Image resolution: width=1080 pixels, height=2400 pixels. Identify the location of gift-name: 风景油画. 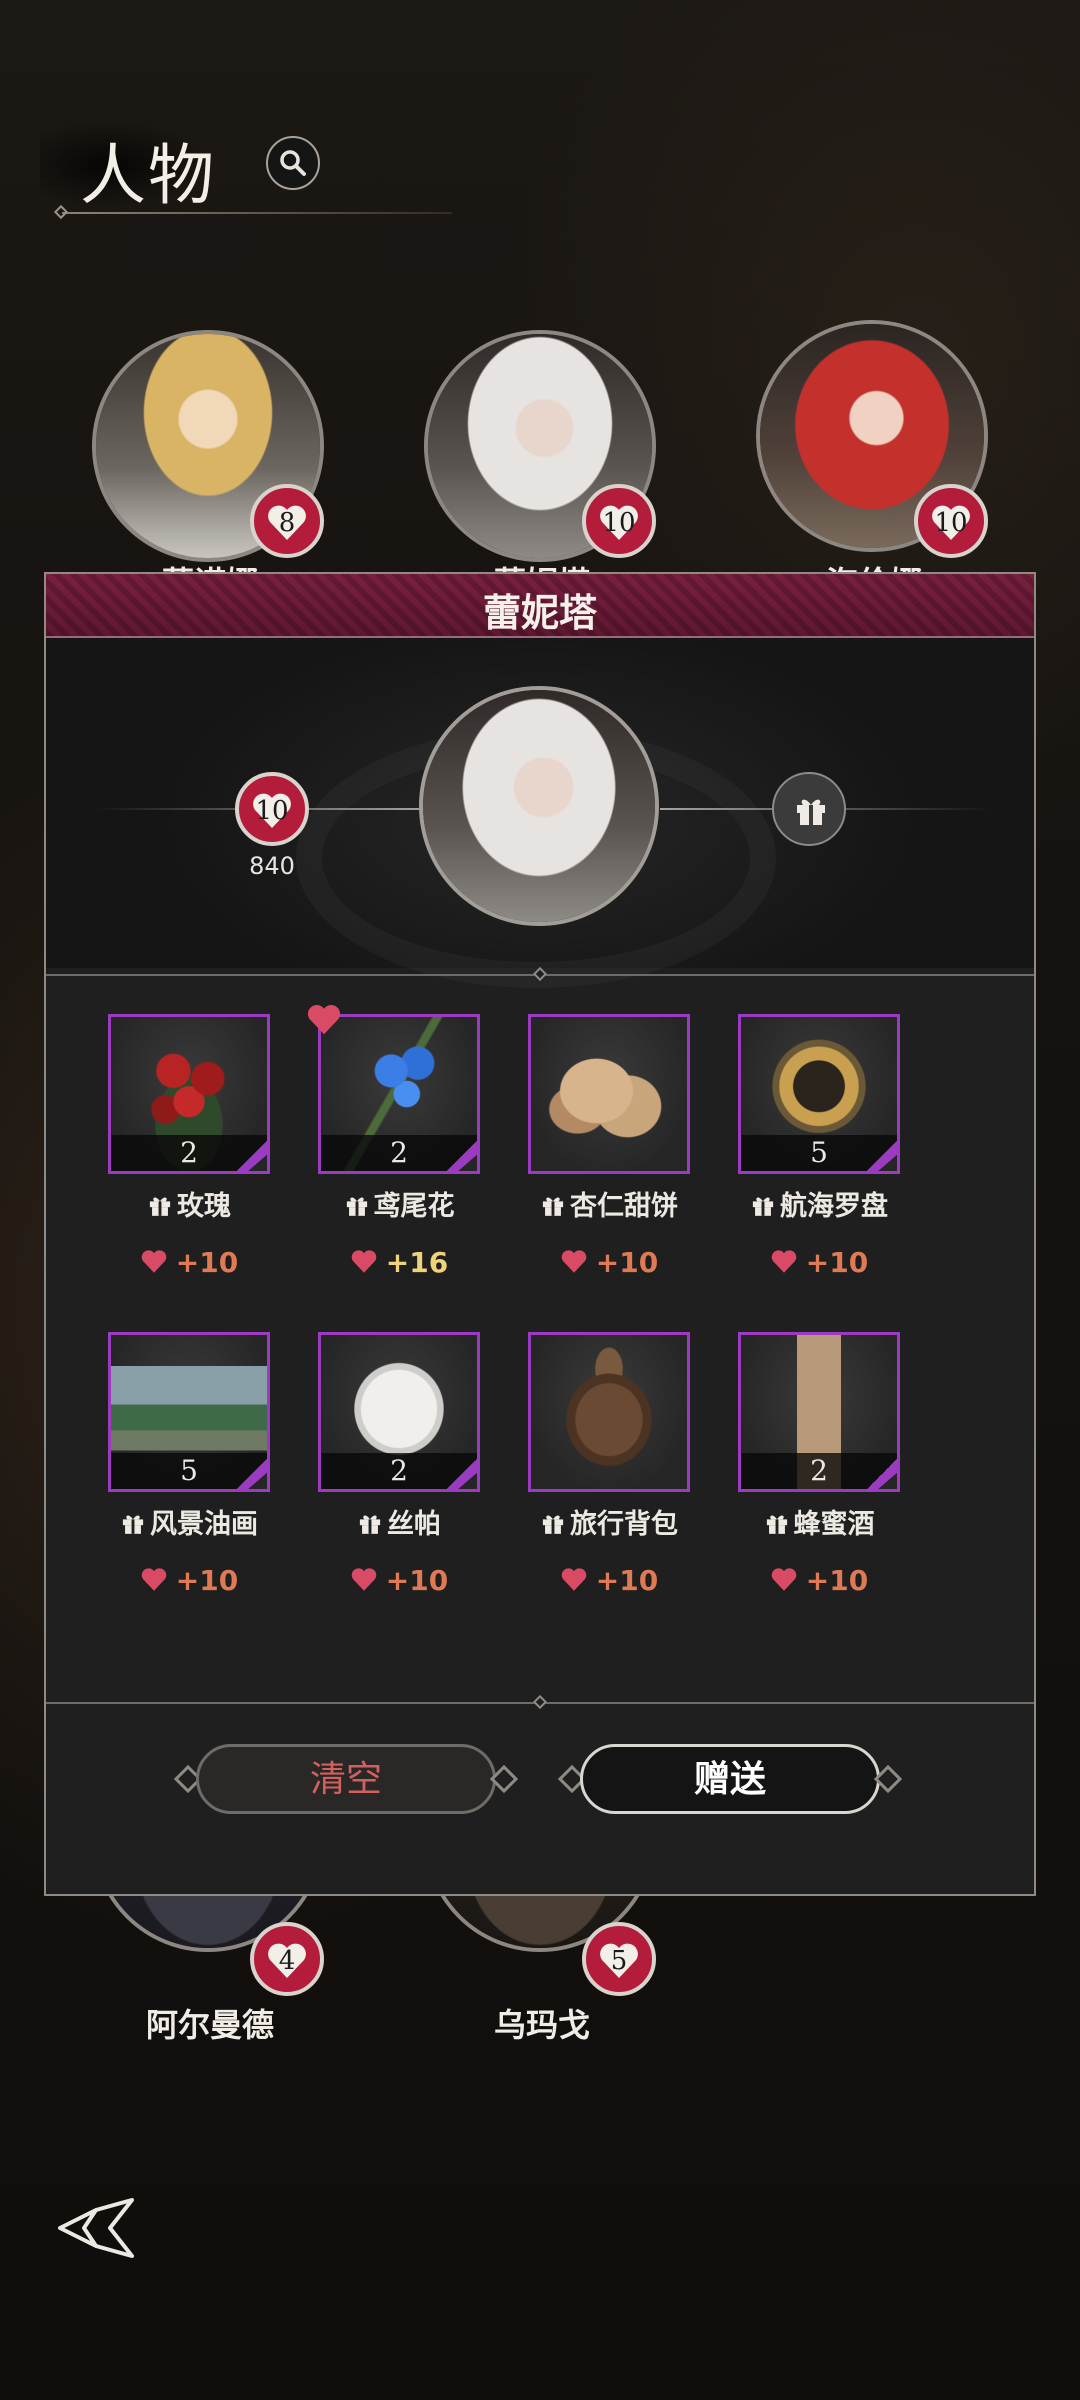
(204, 1524).